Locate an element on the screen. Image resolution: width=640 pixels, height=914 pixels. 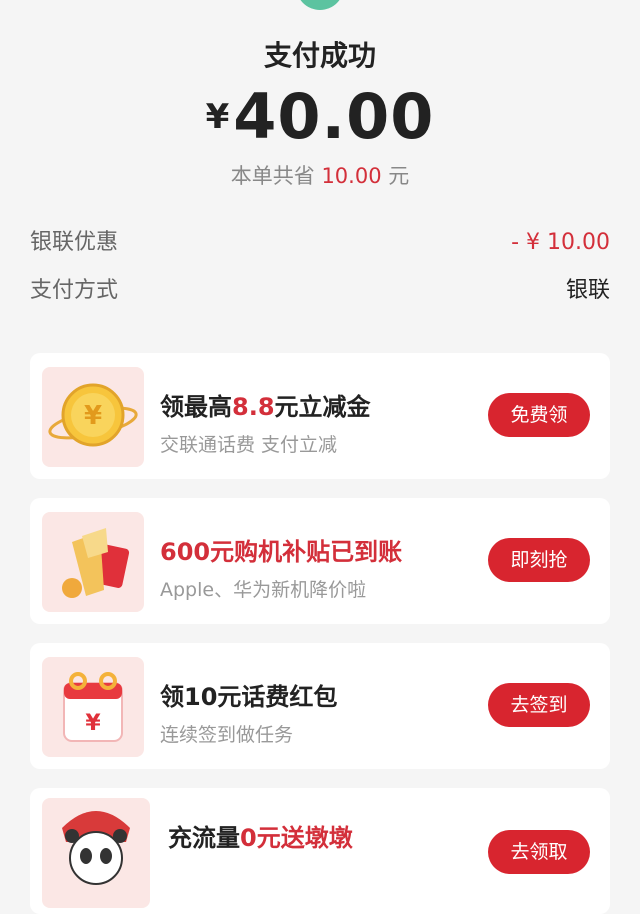
grab-now-button: 即刻抢 is located at coordinates (539, 560).